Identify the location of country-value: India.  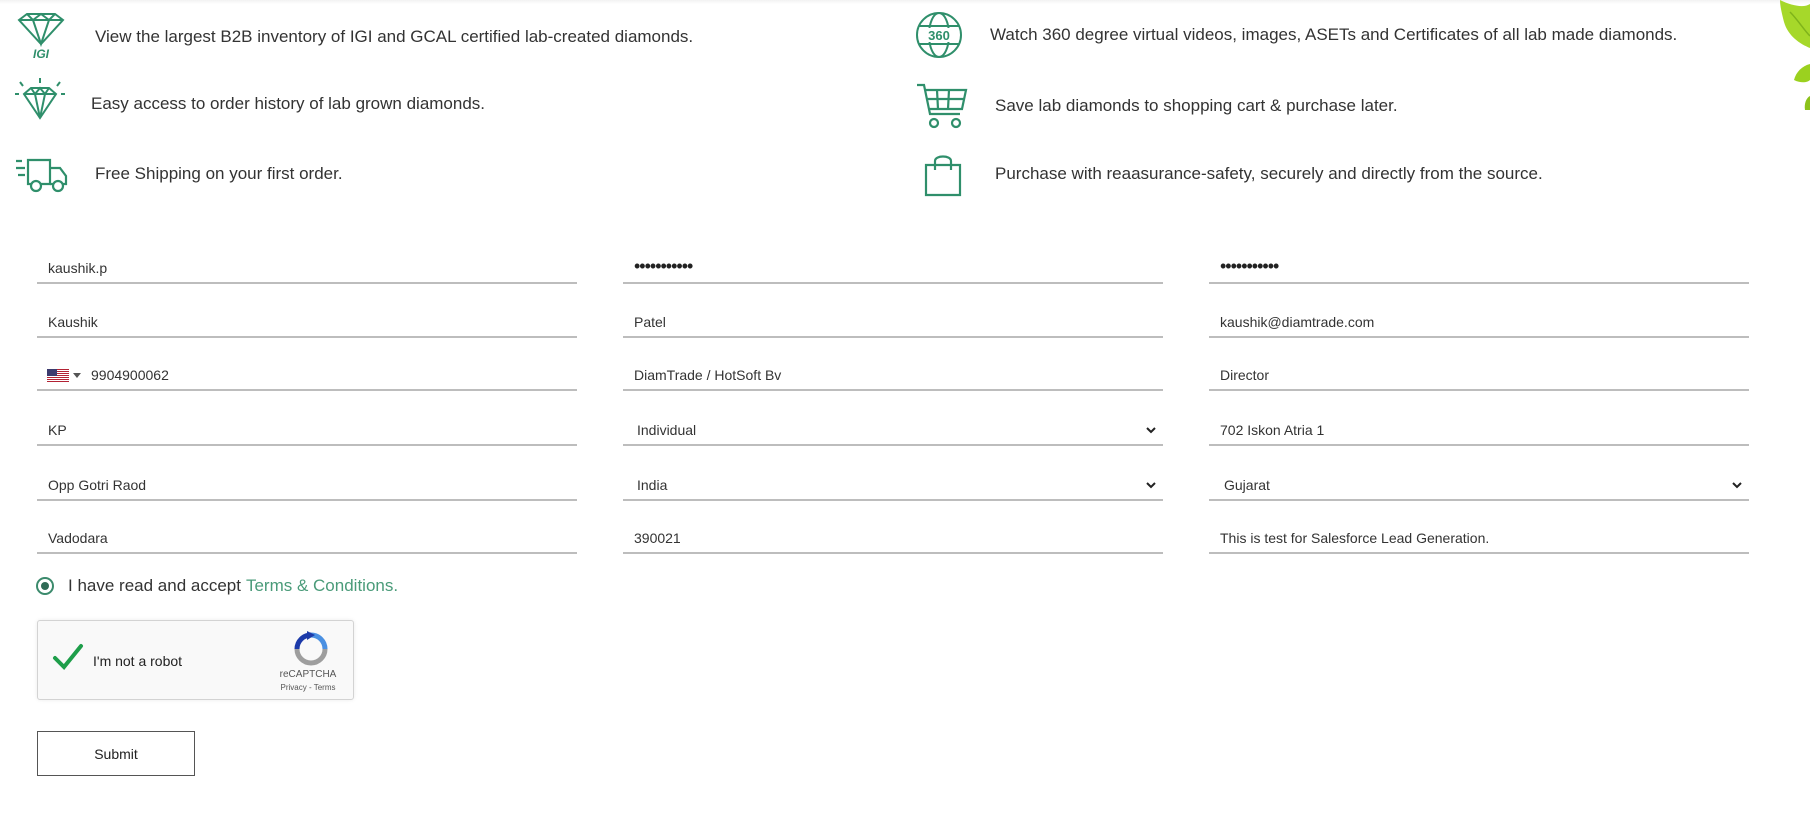
(652, 485).